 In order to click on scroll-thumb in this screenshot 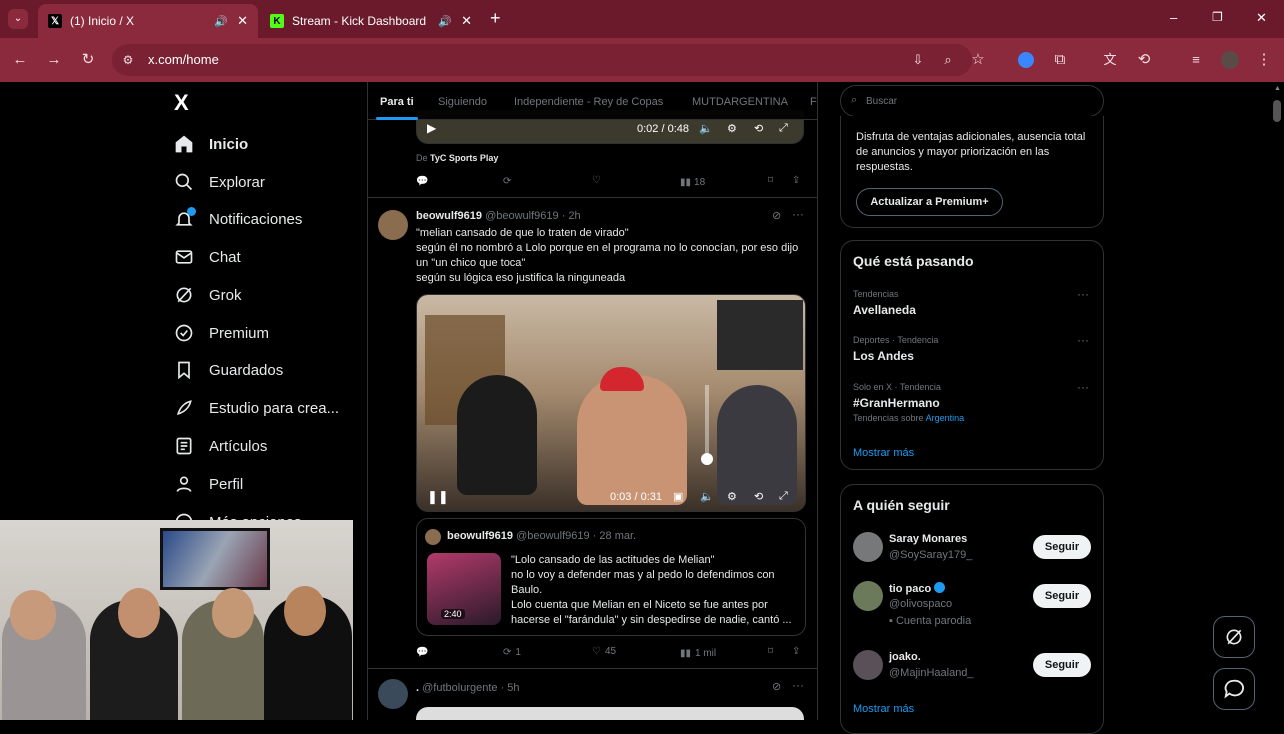, I will do `click(1277, 111)`.